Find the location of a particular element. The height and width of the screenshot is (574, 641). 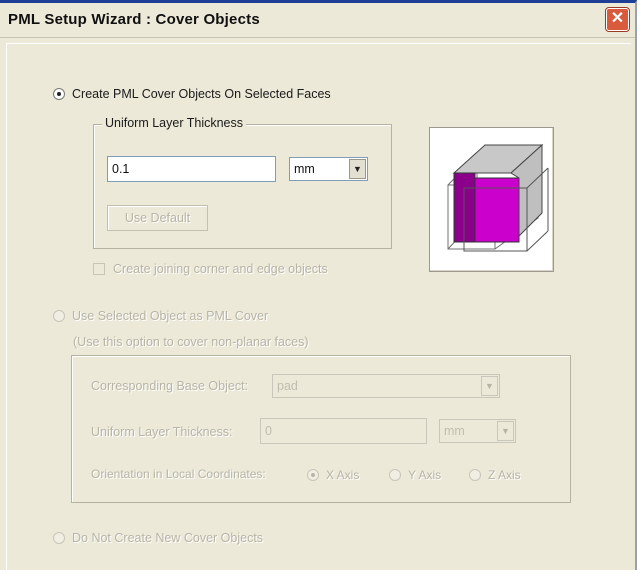

option-do-not-create-radio is located at coordinates (59, 538).